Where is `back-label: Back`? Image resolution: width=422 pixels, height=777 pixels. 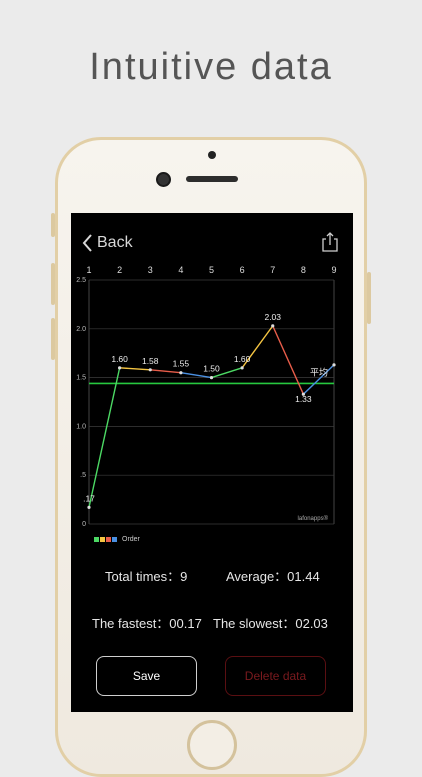 back-label: Back is located at coordinates (115, 242).